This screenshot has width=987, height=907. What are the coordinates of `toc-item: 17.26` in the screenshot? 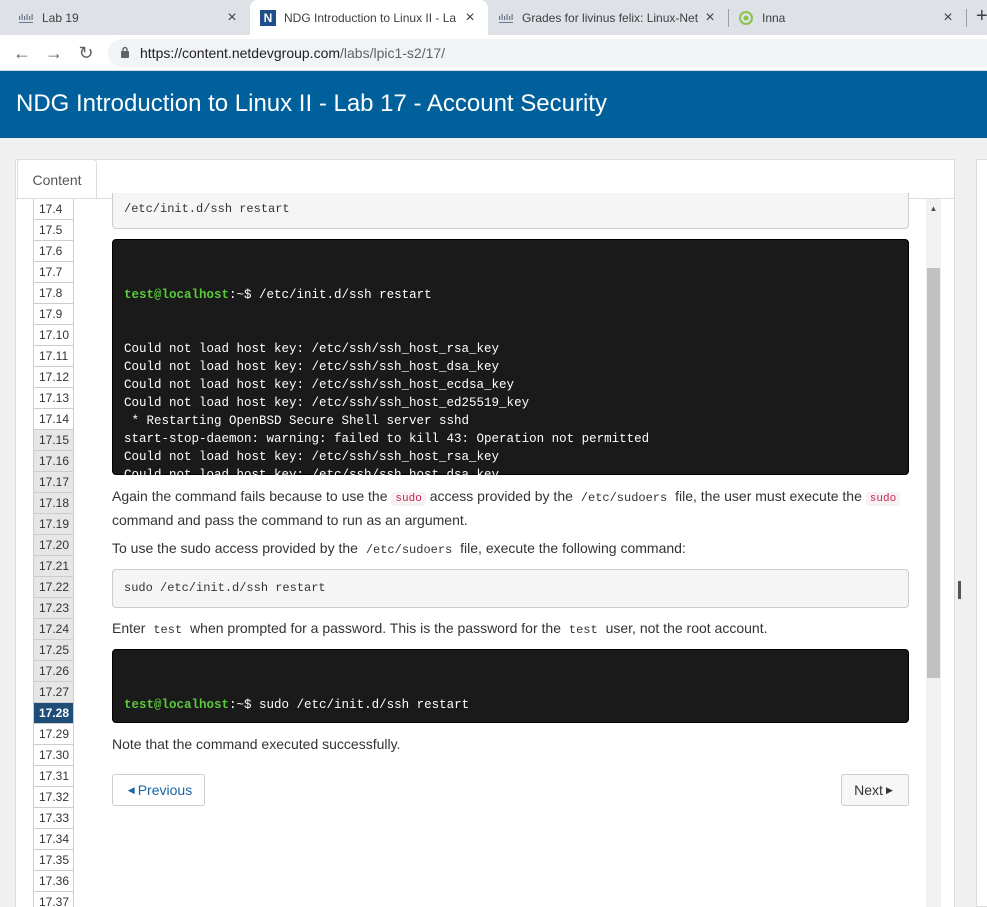 It's located at (53, 671).